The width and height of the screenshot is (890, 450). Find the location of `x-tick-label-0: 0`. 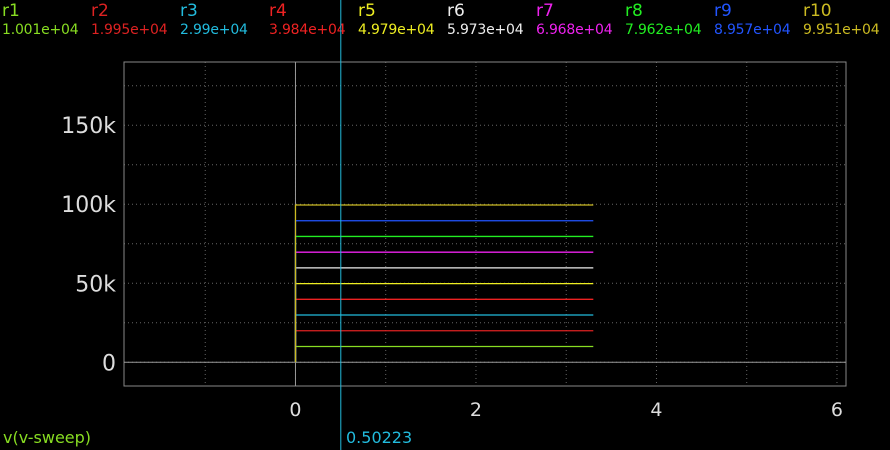

x-tick-label-0: 0 is located at coordinates (295, 410).